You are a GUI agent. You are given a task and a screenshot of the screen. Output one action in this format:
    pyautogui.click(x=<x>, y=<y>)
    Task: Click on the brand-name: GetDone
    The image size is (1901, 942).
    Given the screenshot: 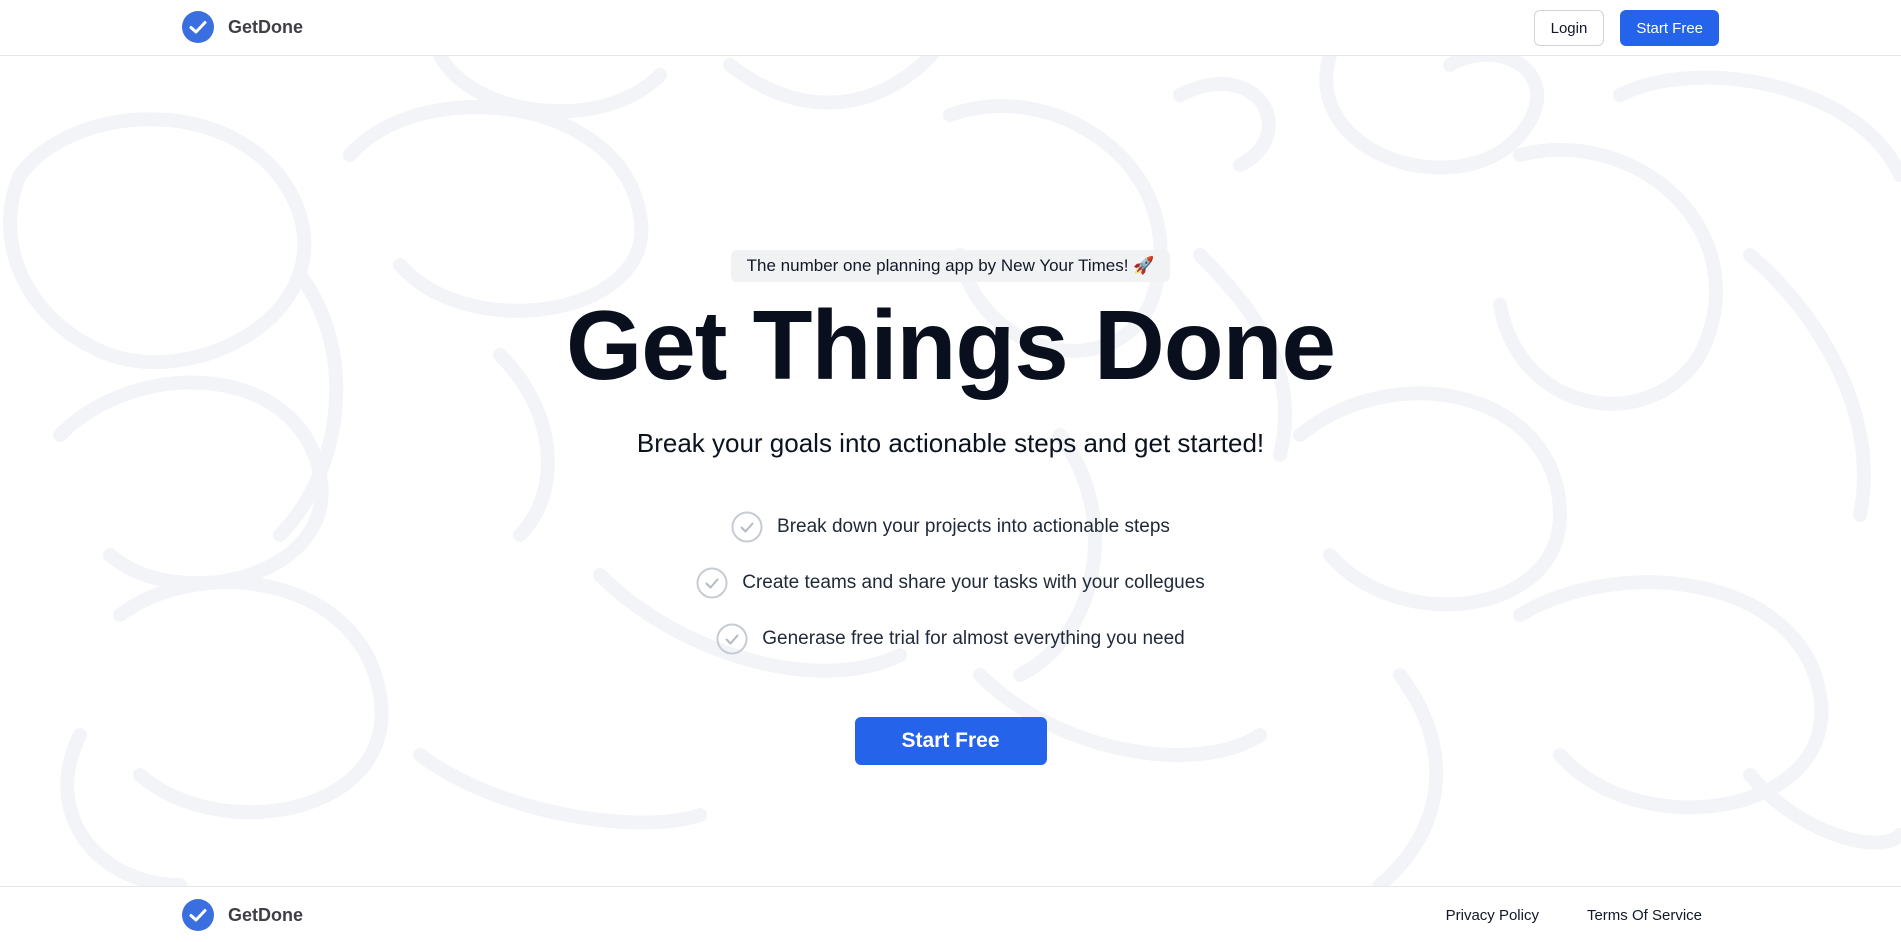 What is the action you would take?
    pyautogui.click(x=266, y=26)
    